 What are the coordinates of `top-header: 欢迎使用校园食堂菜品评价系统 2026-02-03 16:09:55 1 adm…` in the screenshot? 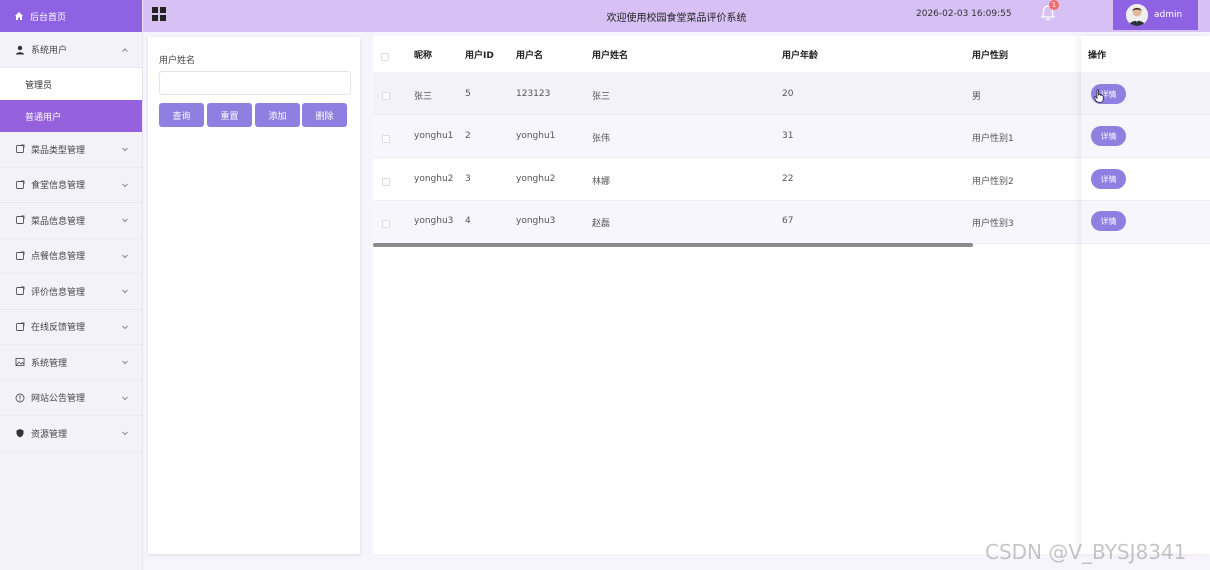 It's located at (676, 16).